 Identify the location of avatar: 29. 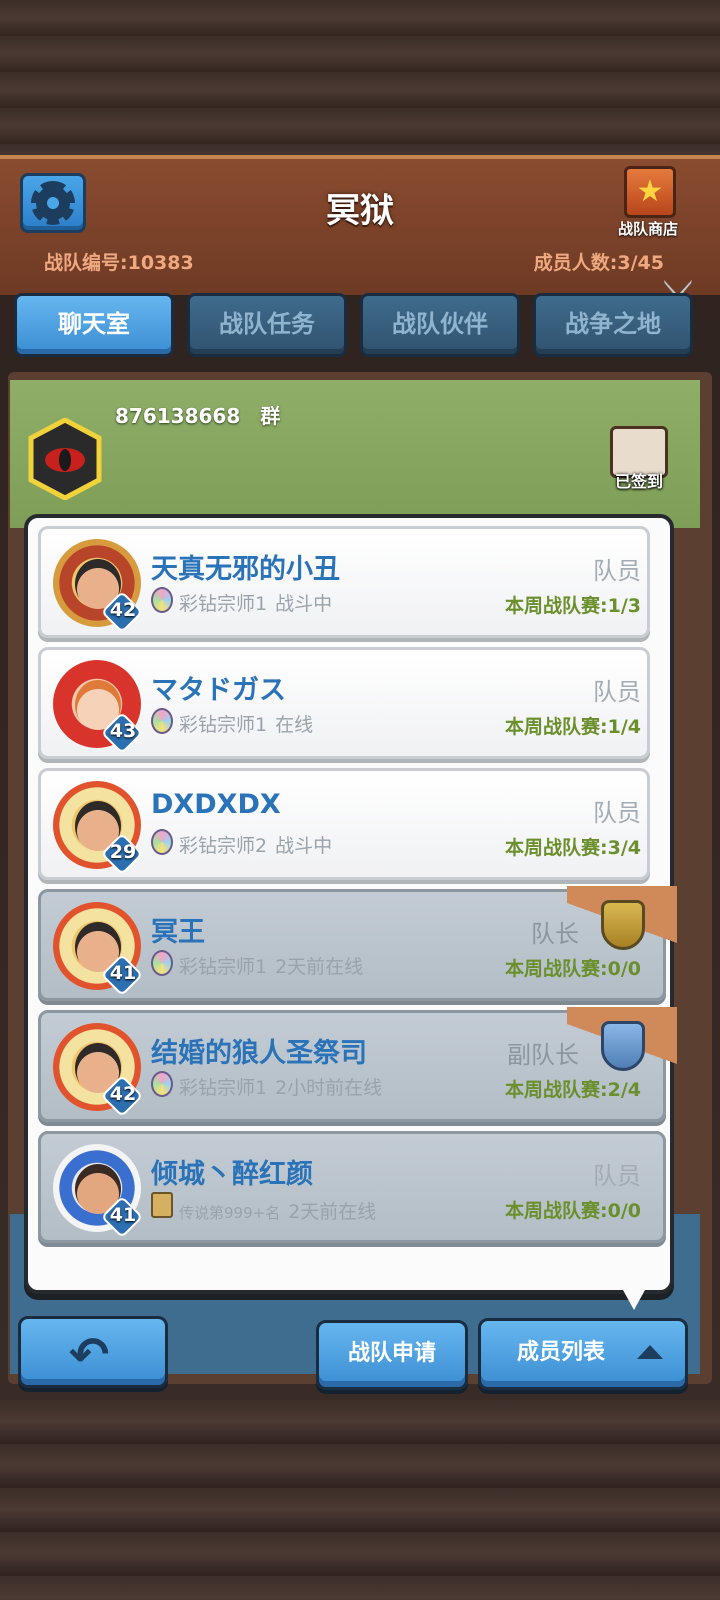
(98, 828).